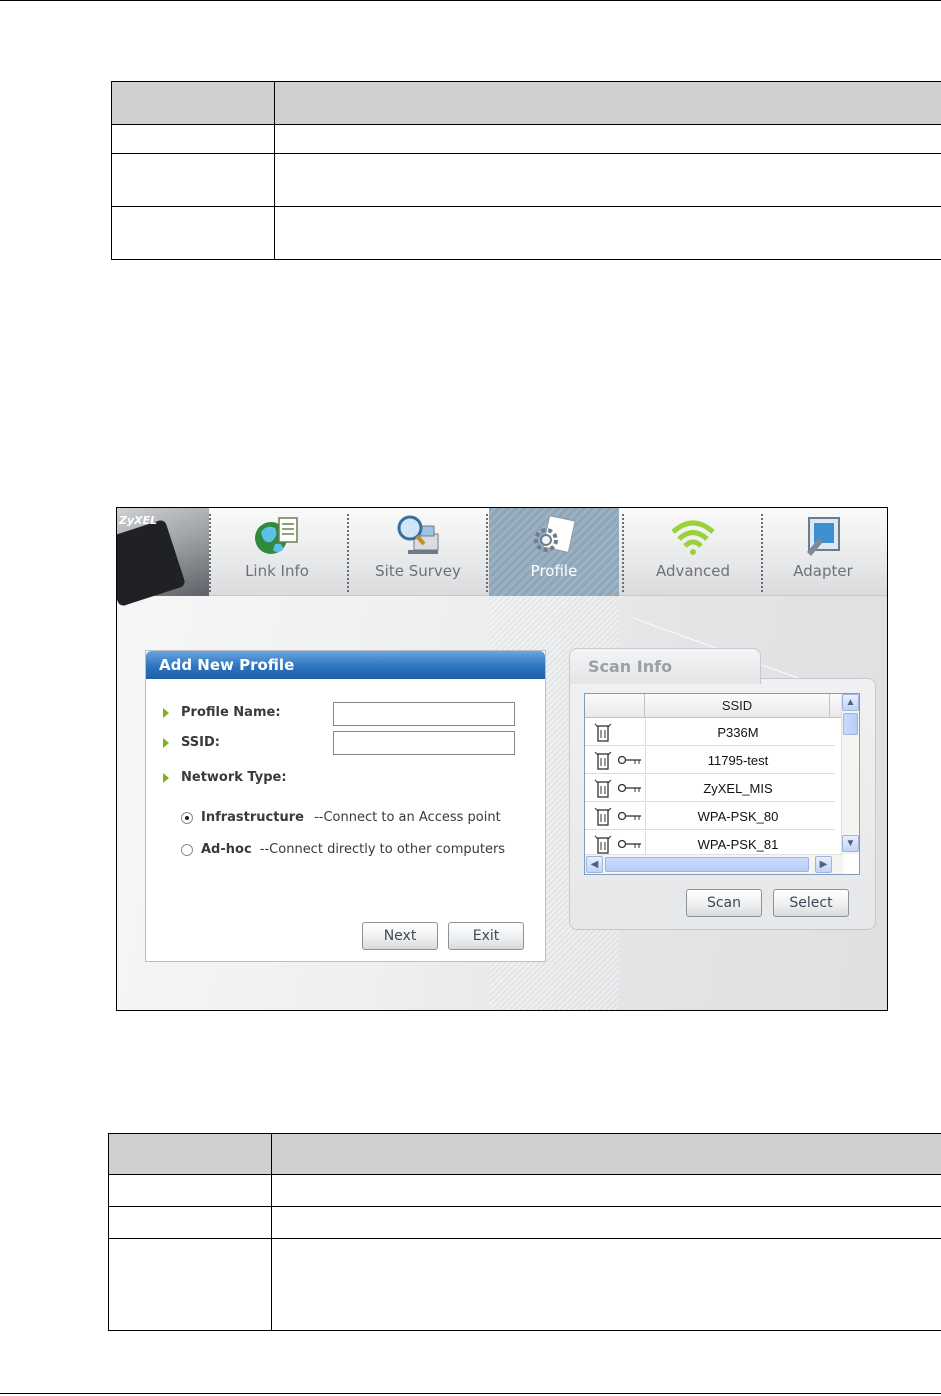 This screenshot has height=1396, width=941. Describe the element at coordinates (163, 558) in the screenshot. I see `zyxel-logo: ZyXEL` at that location.